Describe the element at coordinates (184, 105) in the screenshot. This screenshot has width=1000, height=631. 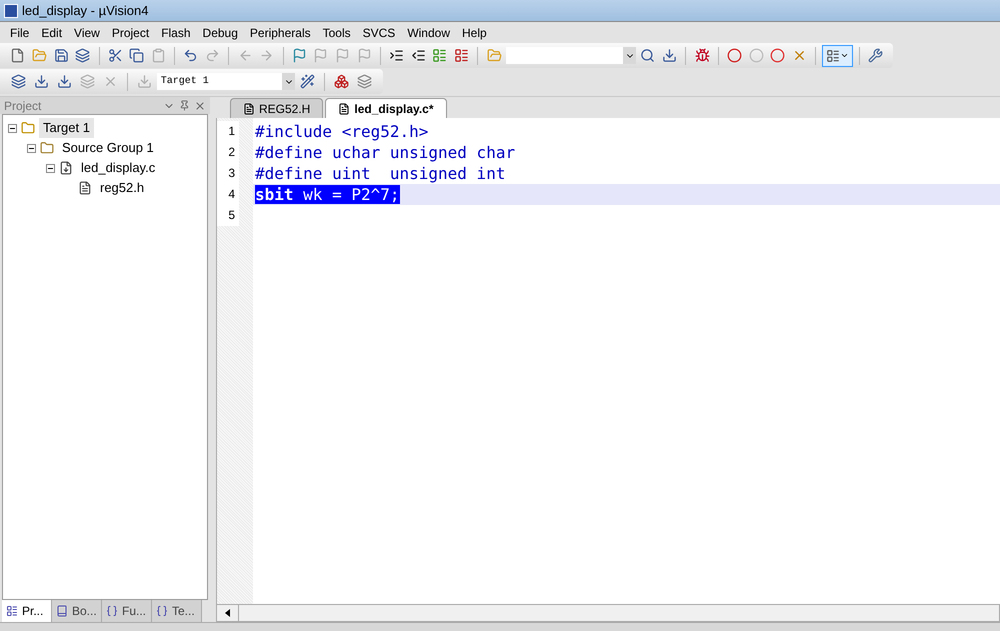
I see `pin-icon` at that location.